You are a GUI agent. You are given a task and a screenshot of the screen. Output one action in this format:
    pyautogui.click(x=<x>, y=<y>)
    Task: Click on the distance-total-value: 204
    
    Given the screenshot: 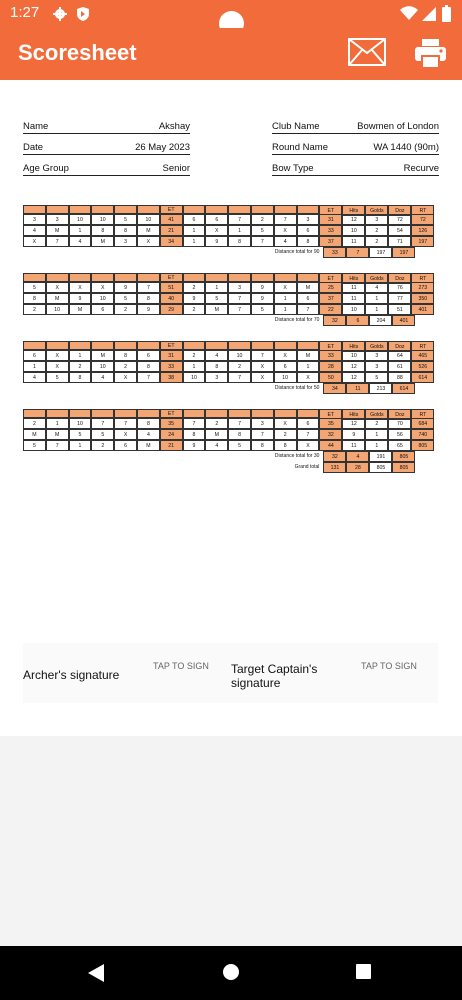 What is the action you would take?
    pyautogui.click(x=381, y=320)
    